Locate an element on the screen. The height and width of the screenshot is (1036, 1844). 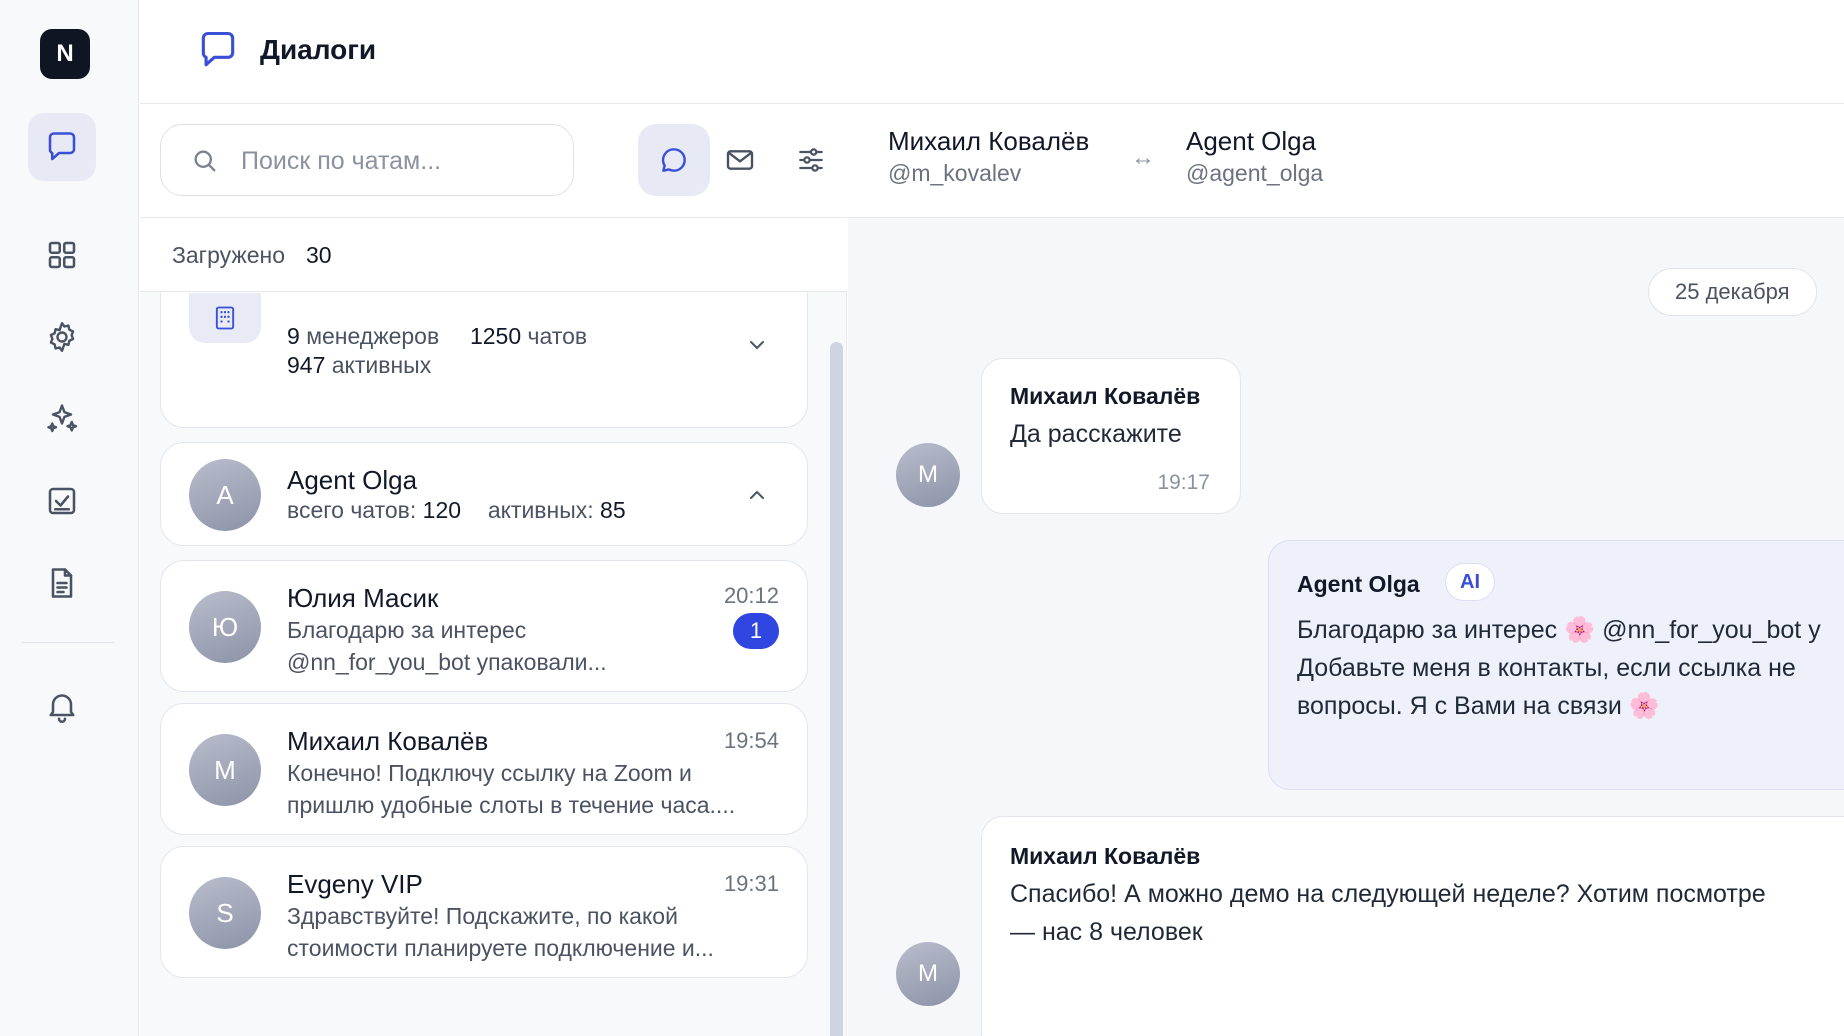
page-title: Диалоги is located at coordinates (318, 49).